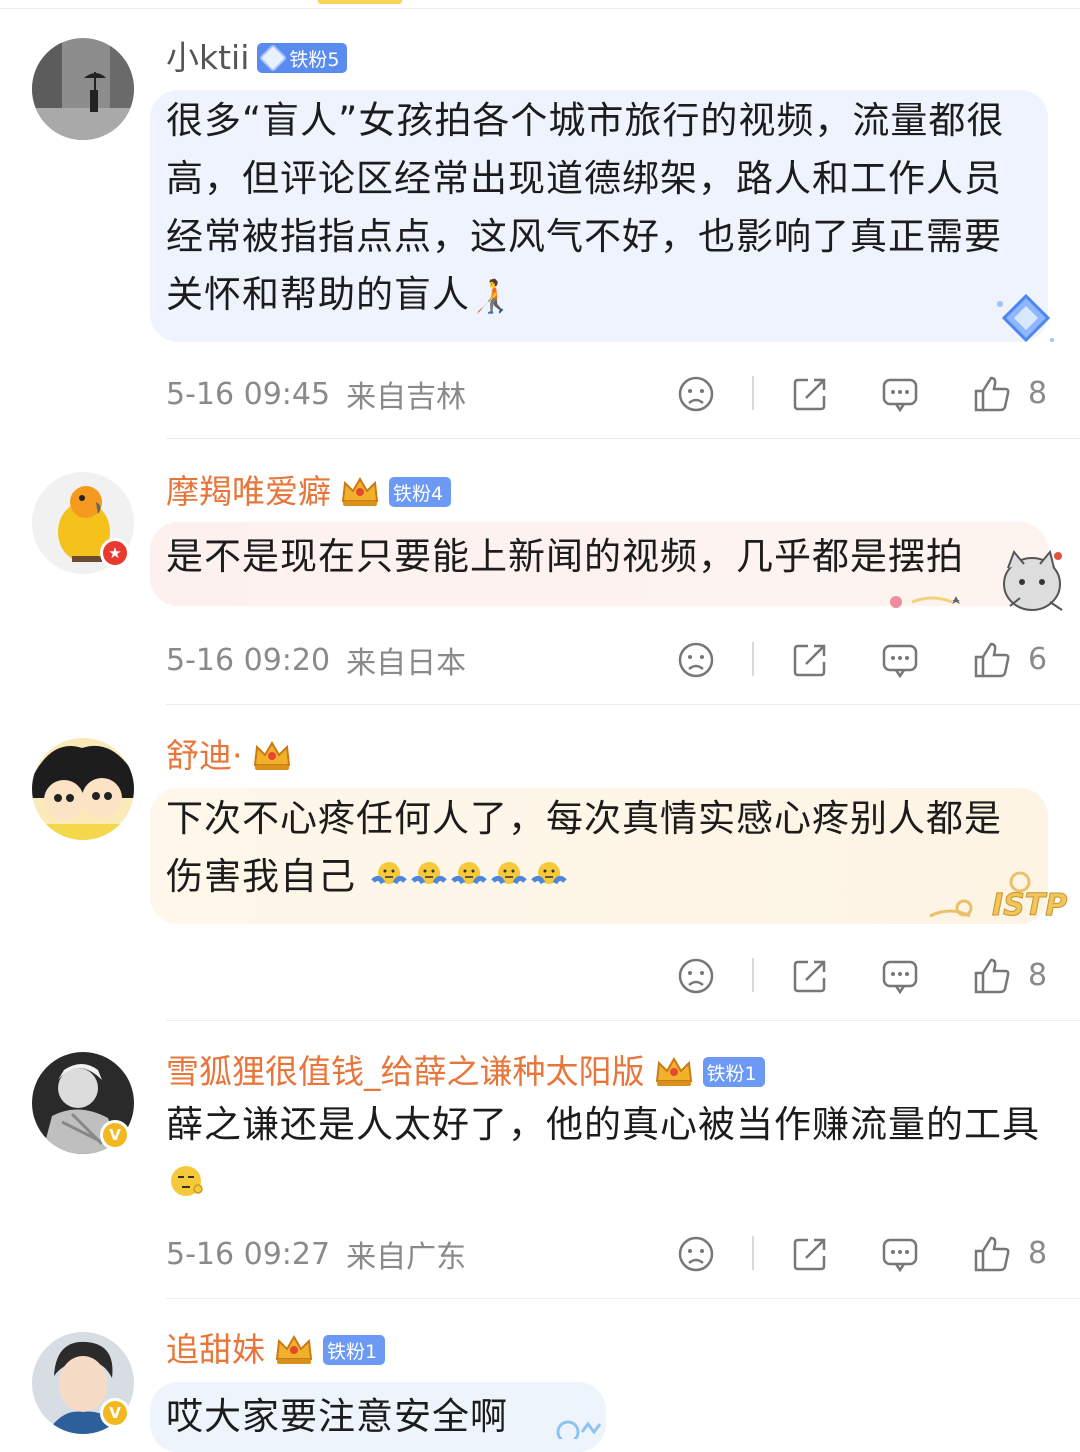 The height and width of the screenshot is (1452, 1080). Describe the element at coordinates (248, 394) in the screenshot. I see `comment-time: 5-16 09:45` at that location.